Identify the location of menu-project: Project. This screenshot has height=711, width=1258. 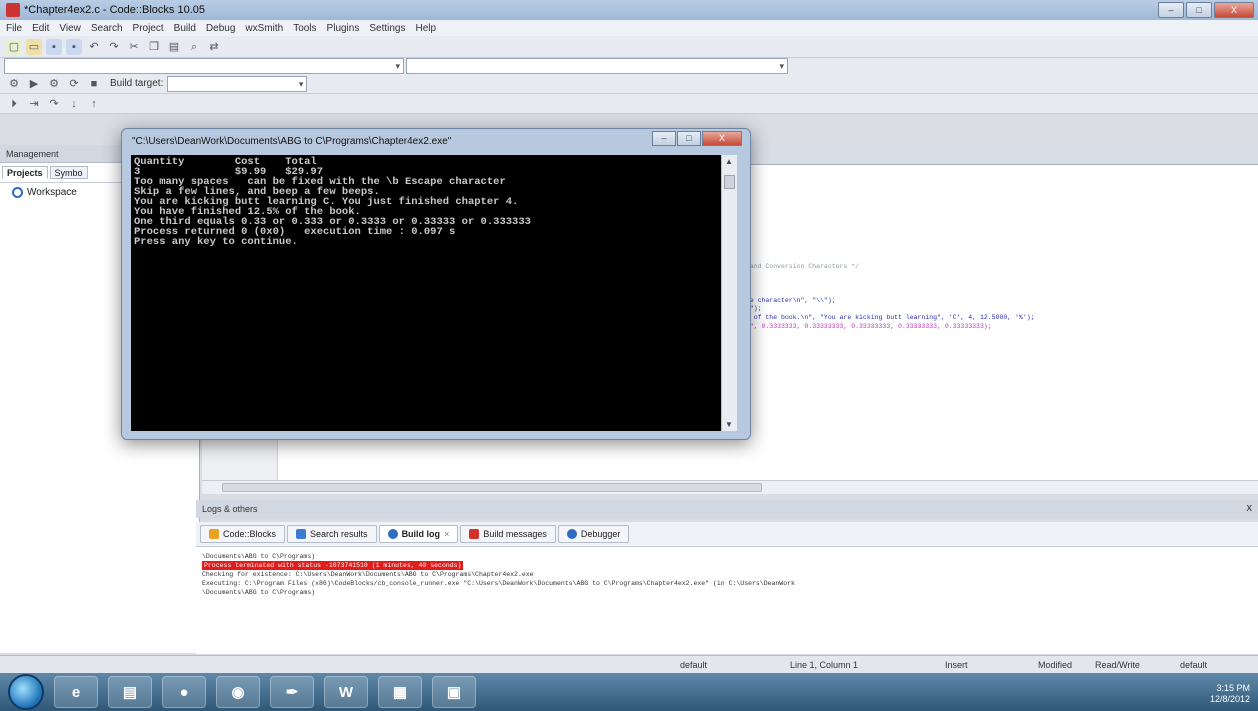
(148, 28).